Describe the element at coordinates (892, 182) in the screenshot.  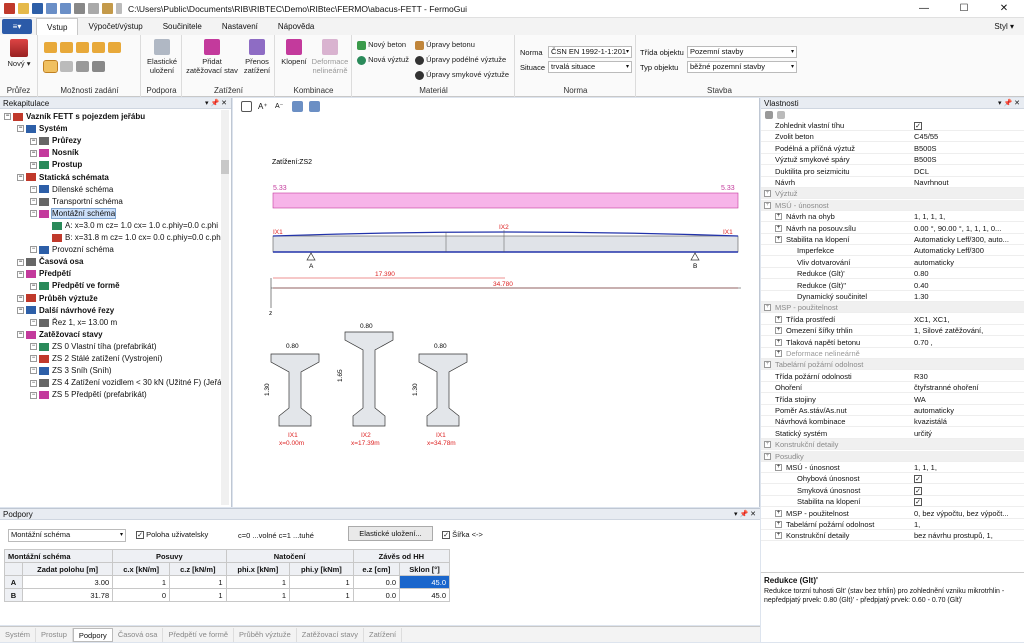
I see `property-row: Návrh Navrhnout` at that location.